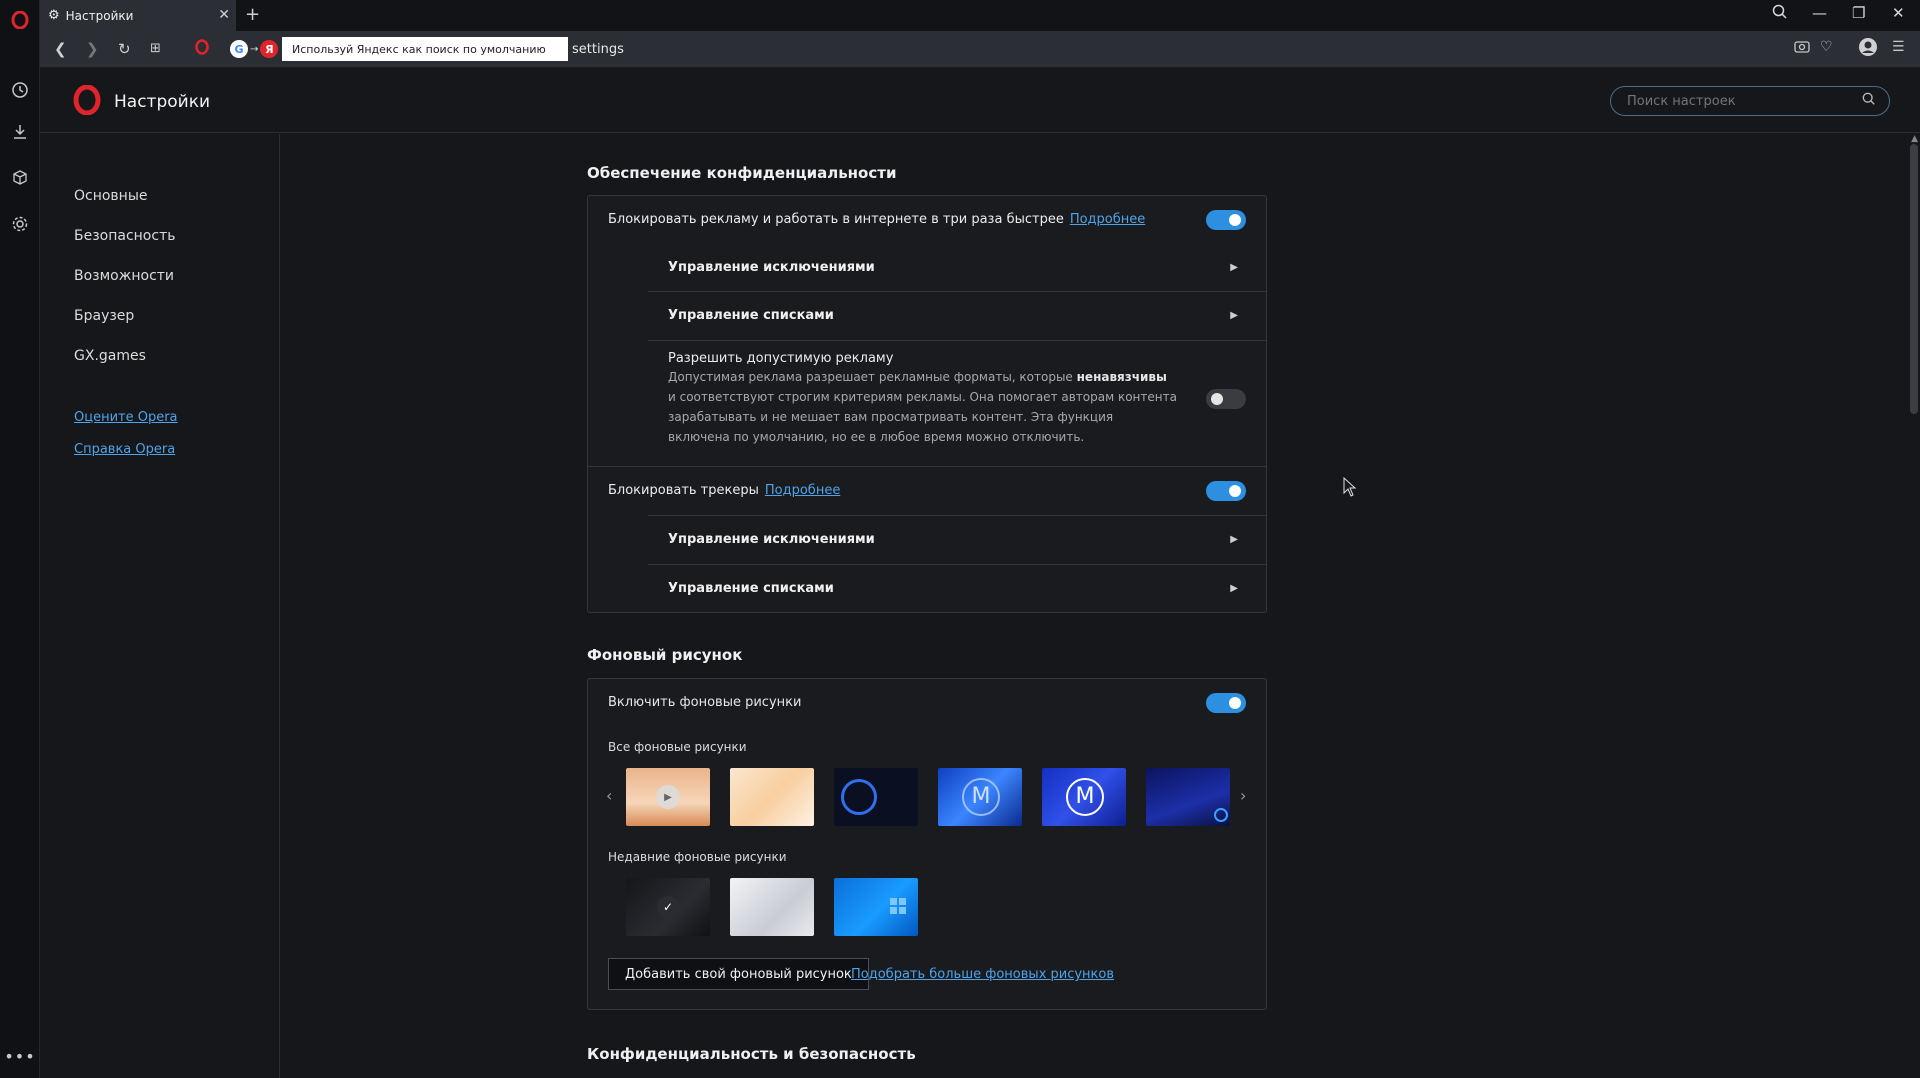  What do you see at coordinates (20, 90) in the screenshot?
I see `history-icon` at bounding box center [20, 90].